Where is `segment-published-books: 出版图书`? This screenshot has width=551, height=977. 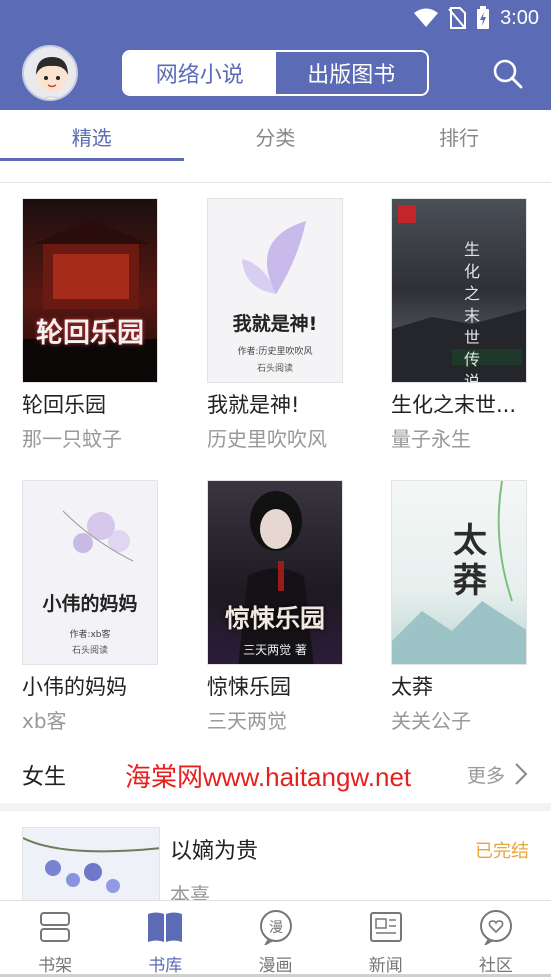 segment-published-books: 出版图书 is located at coordinates (352, 73).